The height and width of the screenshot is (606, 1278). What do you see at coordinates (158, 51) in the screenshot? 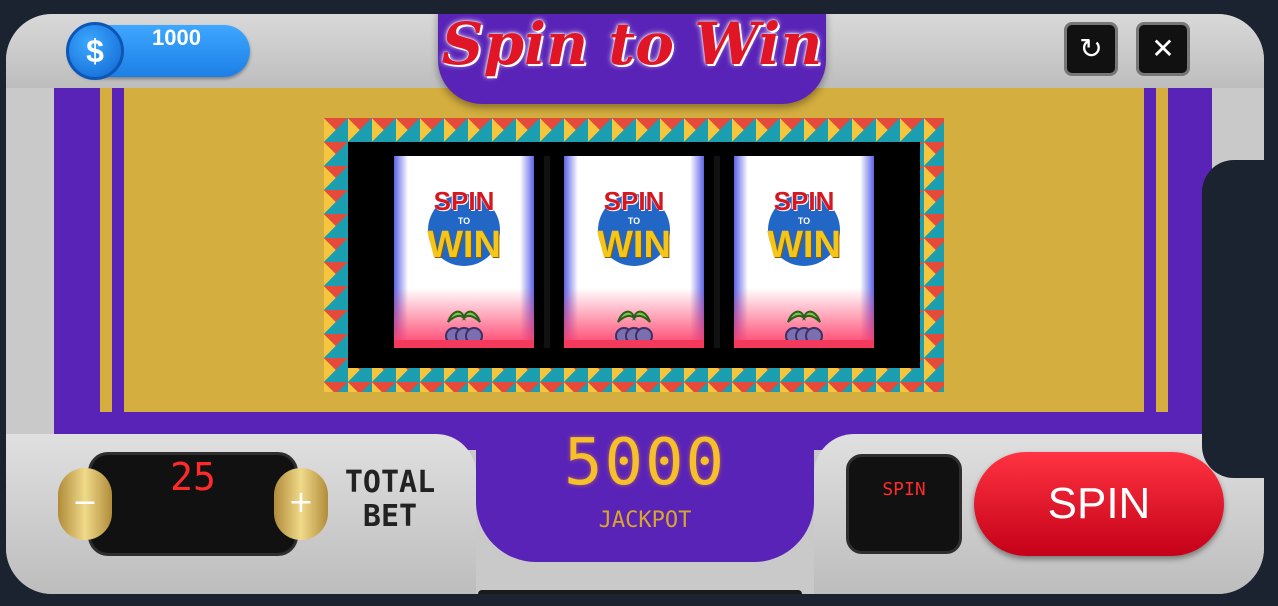
I see `balance-display: $ 1000` at bounding box center [158, 51].